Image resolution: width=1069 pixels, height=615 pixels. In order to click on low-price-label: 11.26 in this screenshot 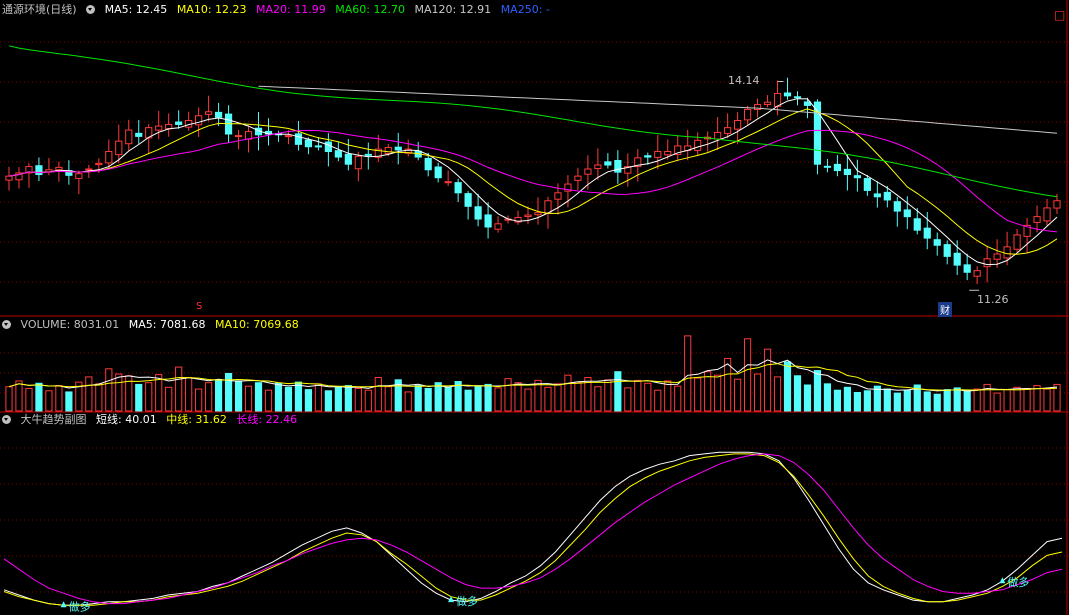, I will do `click(993, 299)`.